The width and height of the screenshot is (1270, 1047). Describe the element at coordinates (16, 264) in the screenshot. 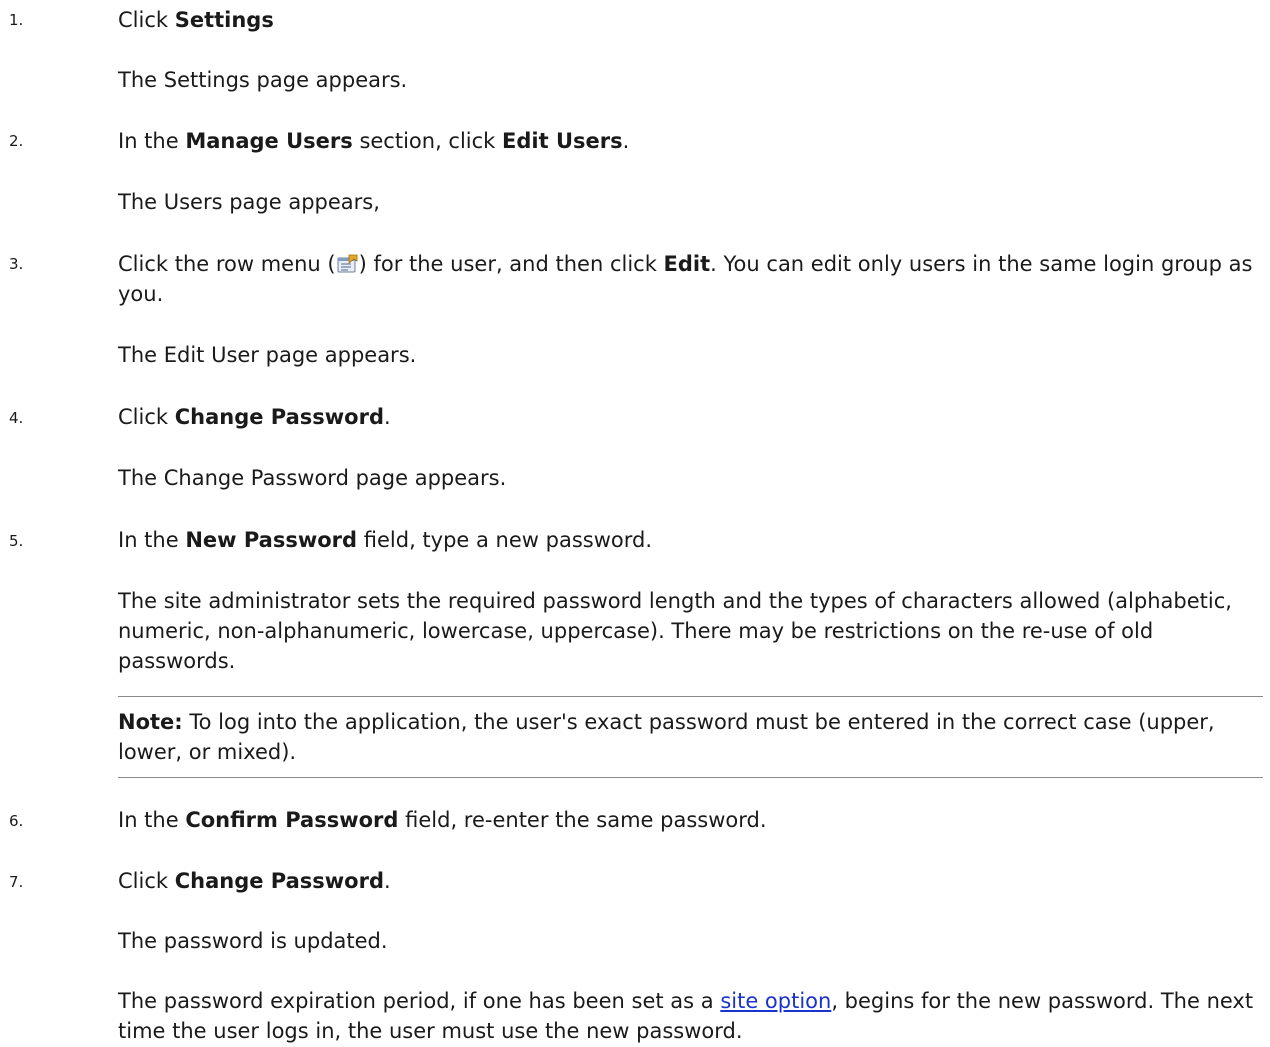

I see `step-number: 3.` at that location.